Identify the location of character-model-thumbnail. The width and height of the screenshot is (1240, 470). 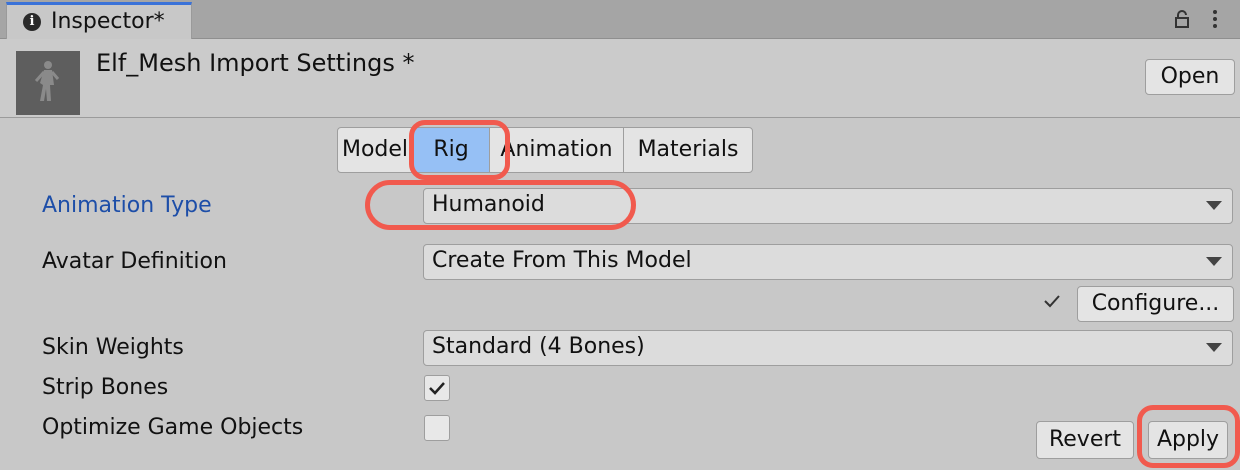
(48, 83).